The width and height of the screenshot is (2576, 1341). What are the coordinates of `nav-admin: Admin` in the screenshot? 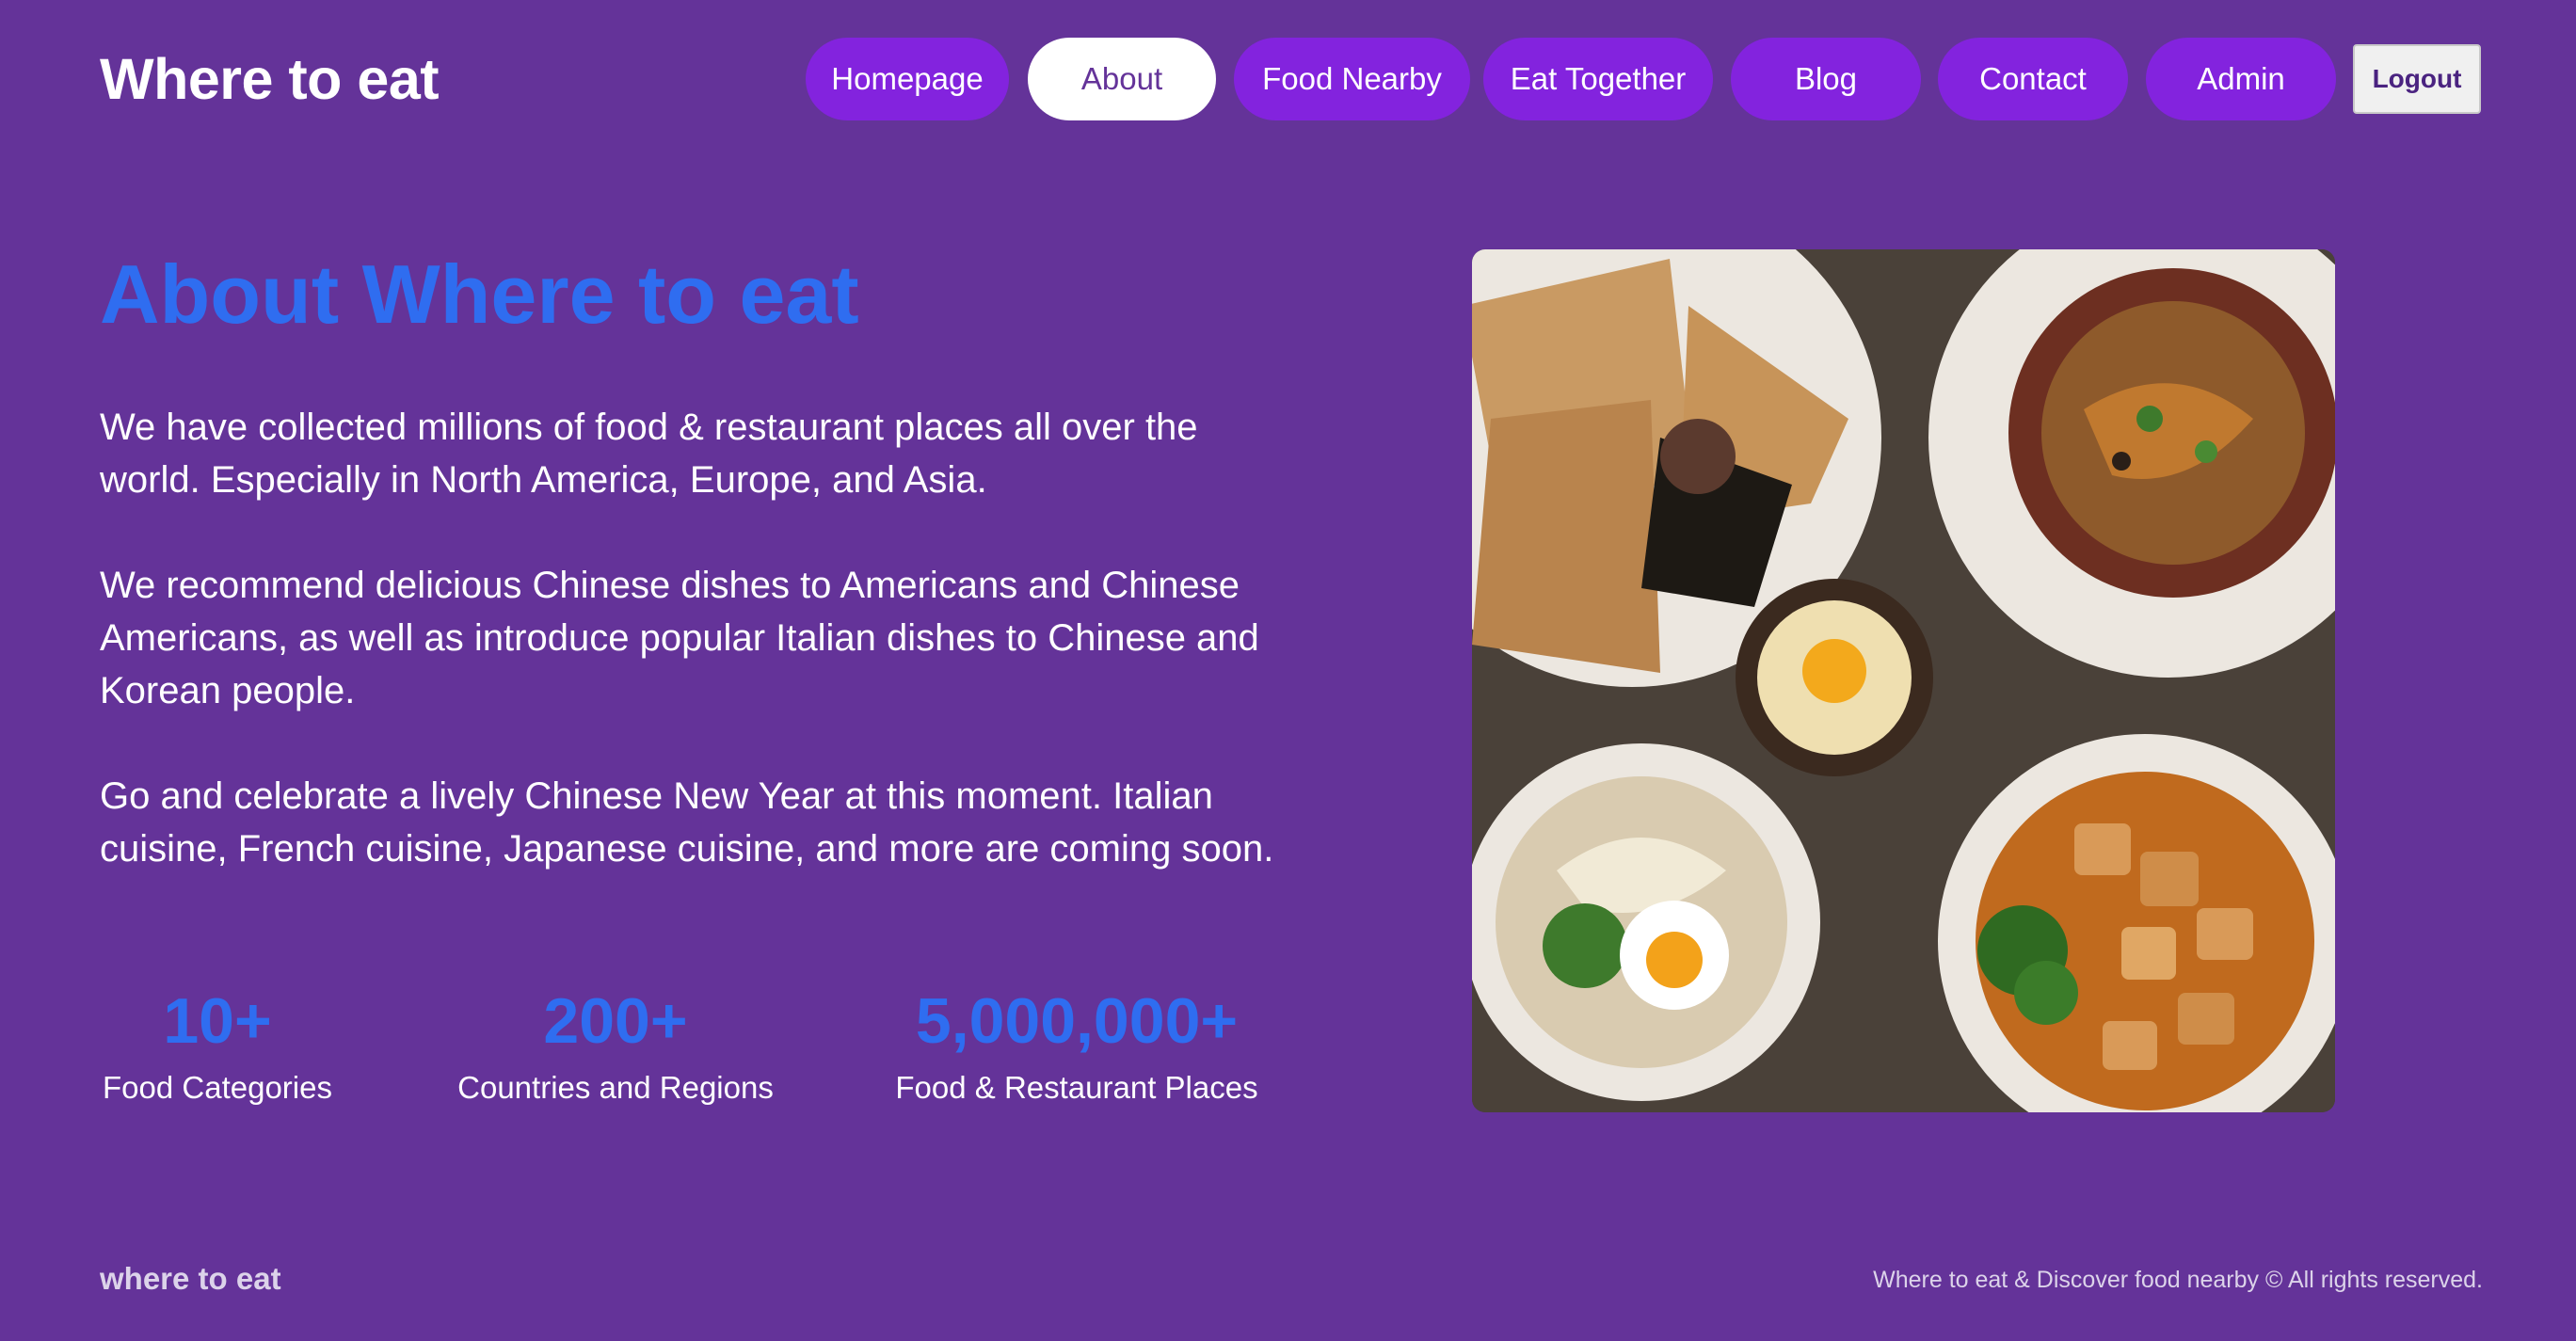 It's located at (2241, 79).